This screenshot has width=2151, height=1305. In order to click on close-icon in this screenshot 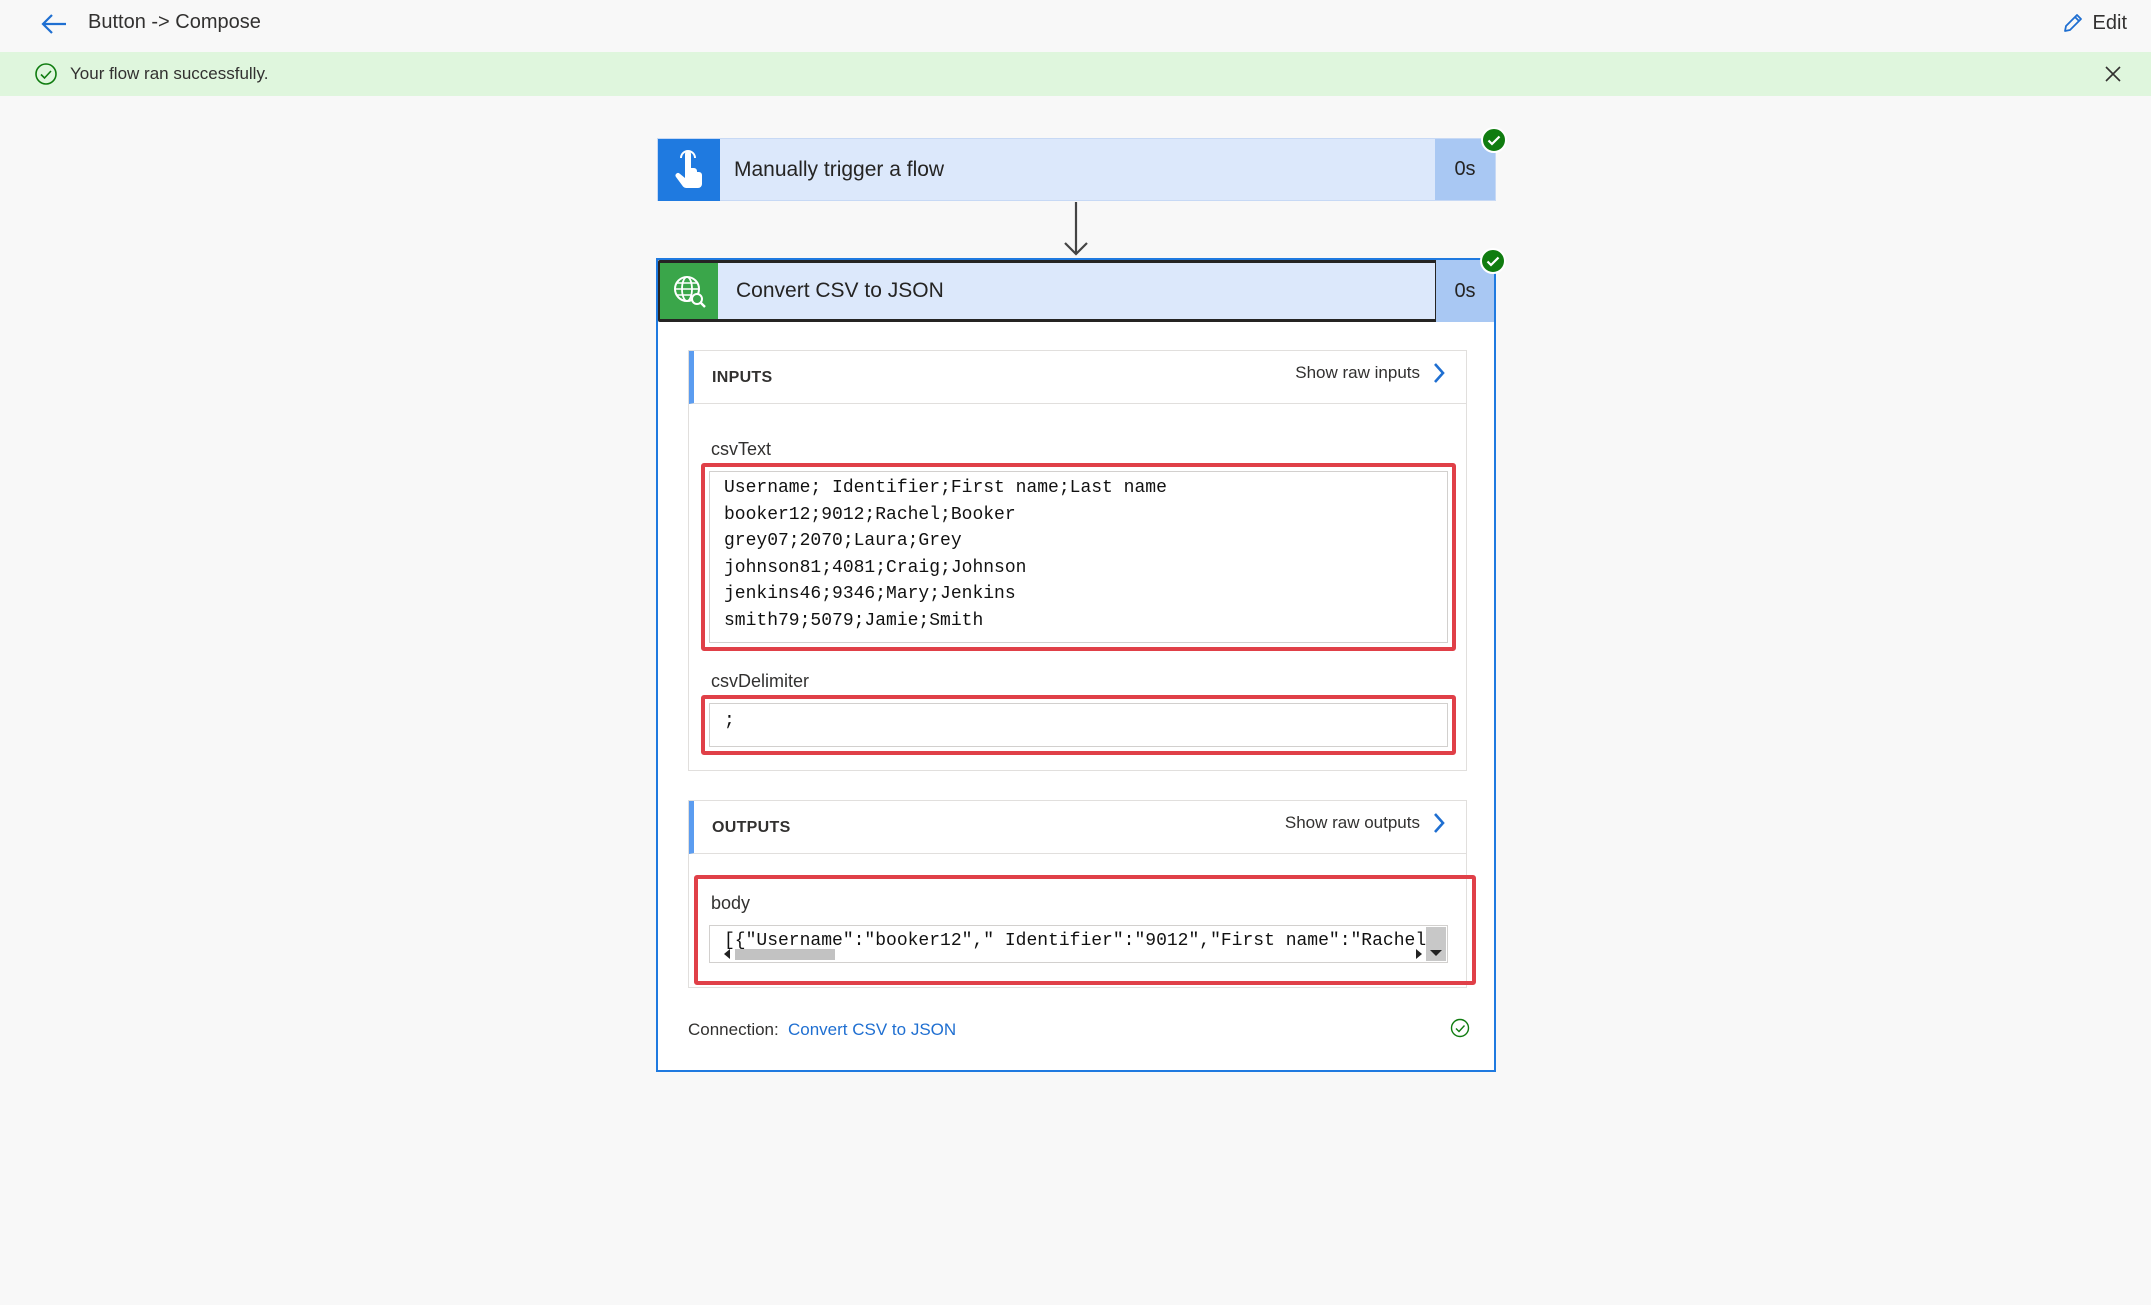, I will do `click(2113, 74)`.